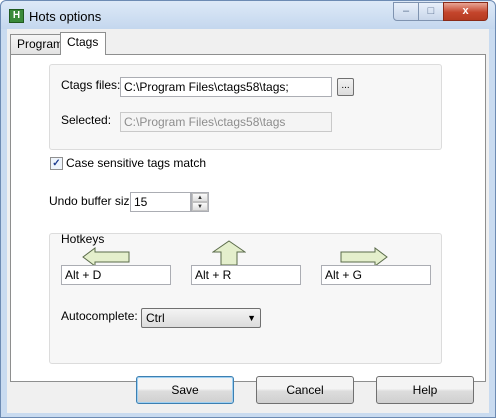 The image size is (496, 418). Describe the element at coordinates (56, 163) in the screenshot. I see `case-sensitive-checkbox: ✓` at that location.